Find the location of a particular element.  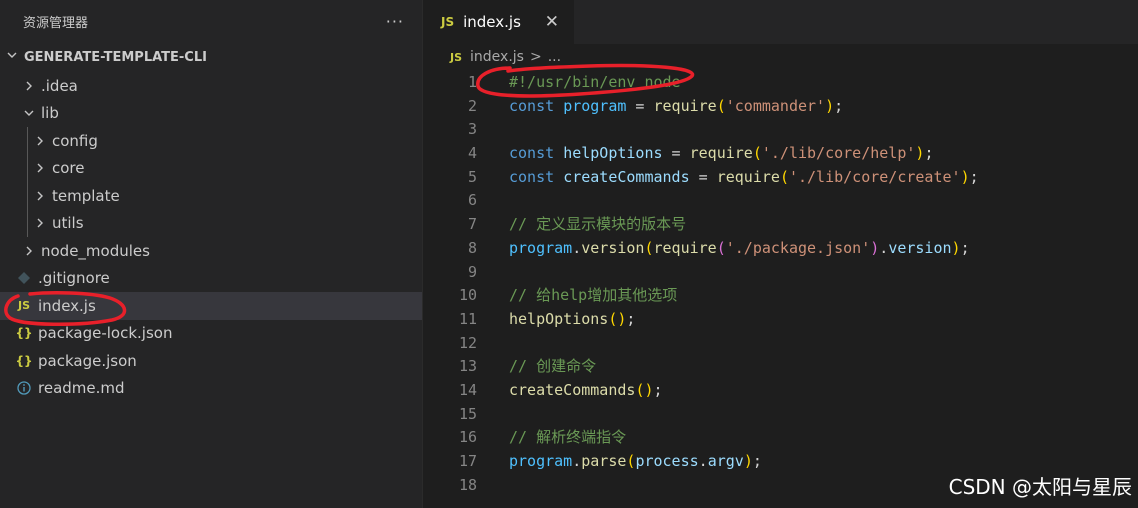

file-tree-item: lib is located at coordinates (211, 114).